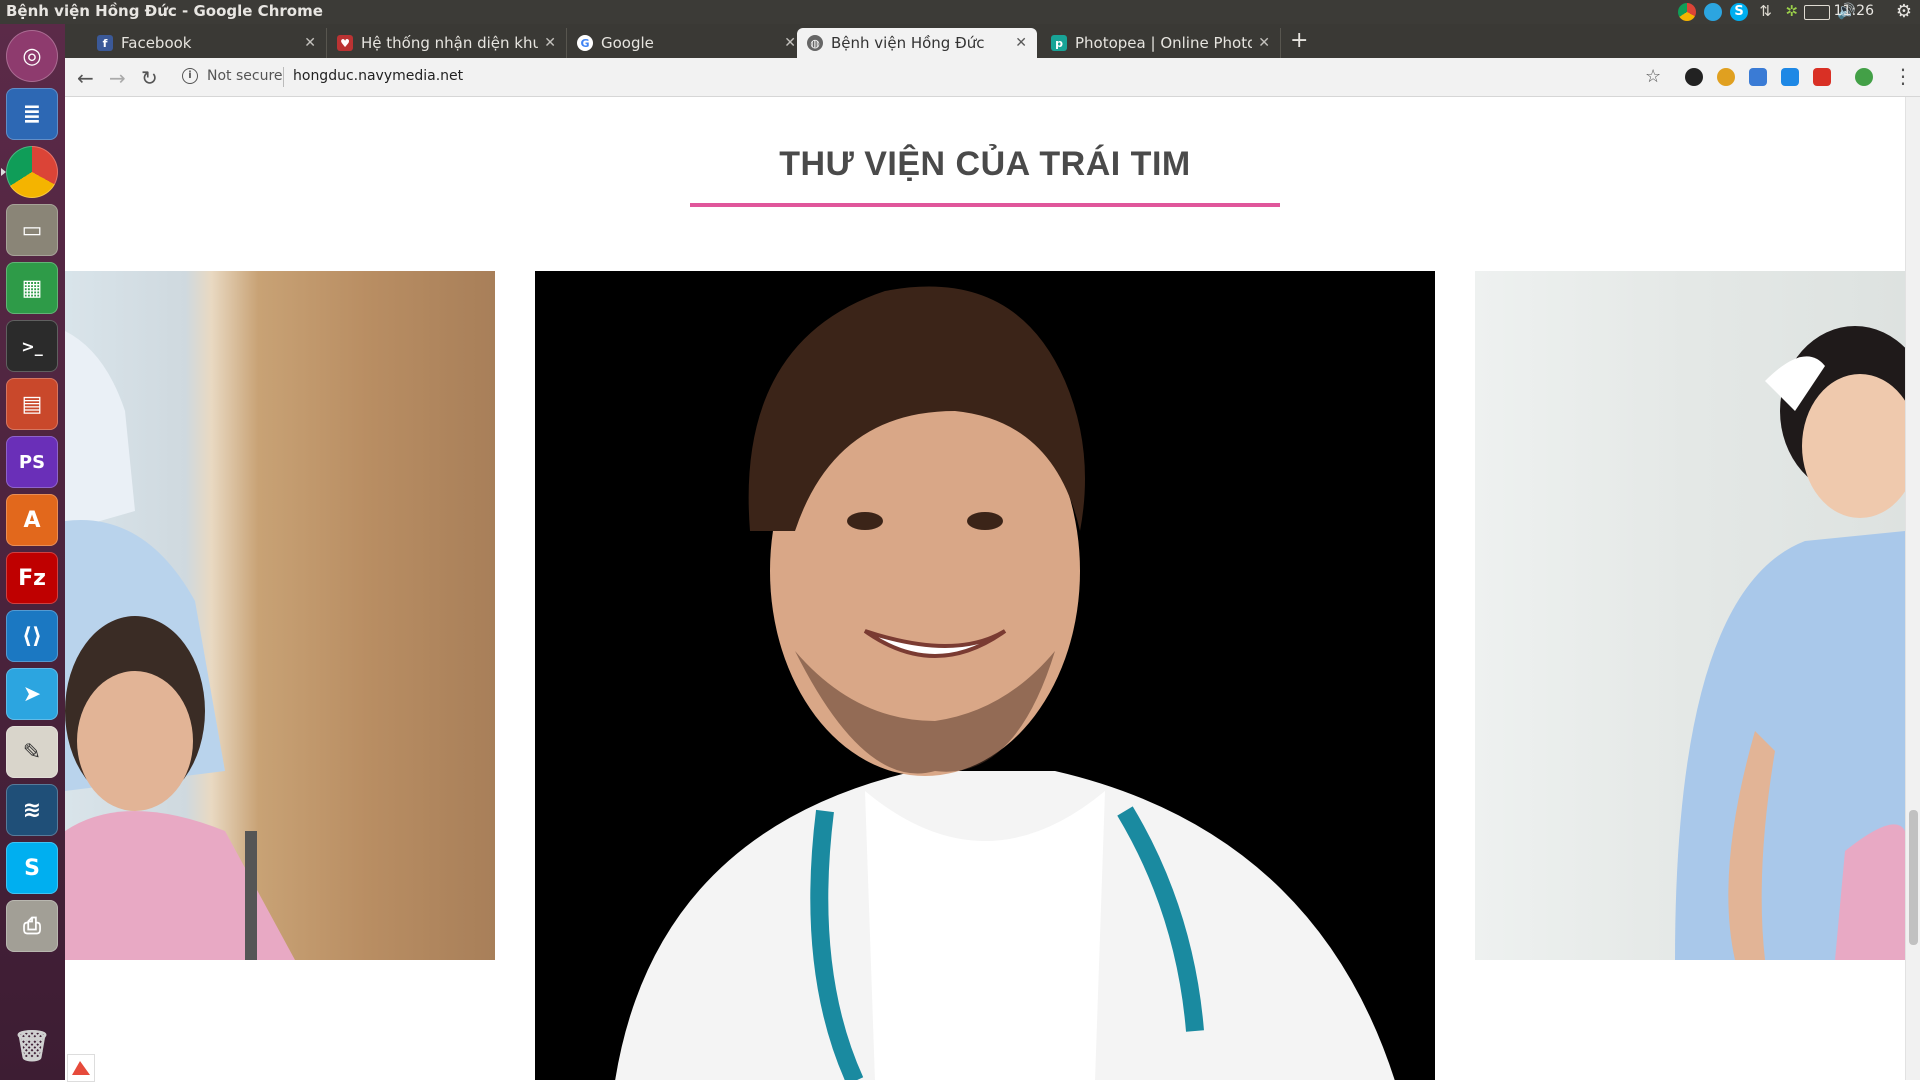 The height and width of the screenshot is (1085, 1920). Describe the element at coordinates (32, 752) in the screenshot. I see `text-editor-icon: ✎` at that location.